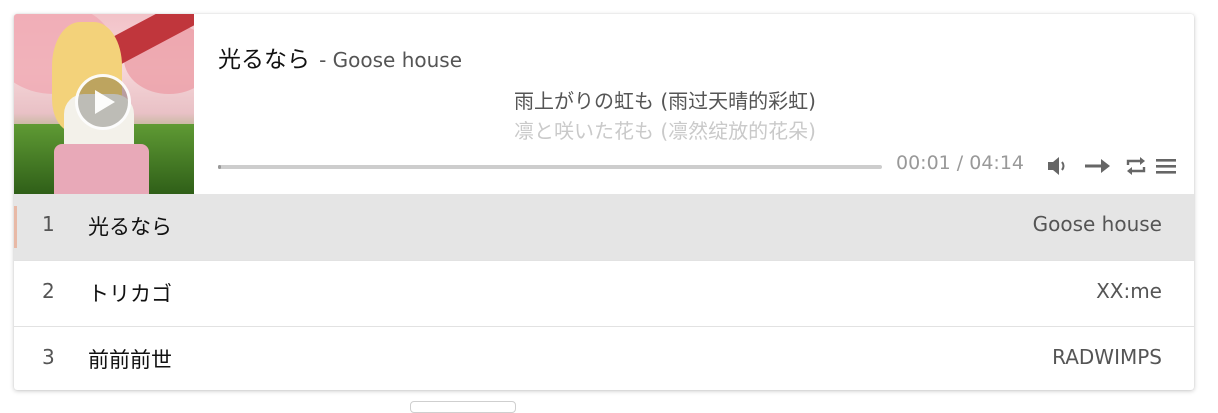 The width and height of the screenshot is (1218, 413). Describe the element at coordinates (48, 357) in the screenshot. I see `playlist-item-index: 3` at that location.